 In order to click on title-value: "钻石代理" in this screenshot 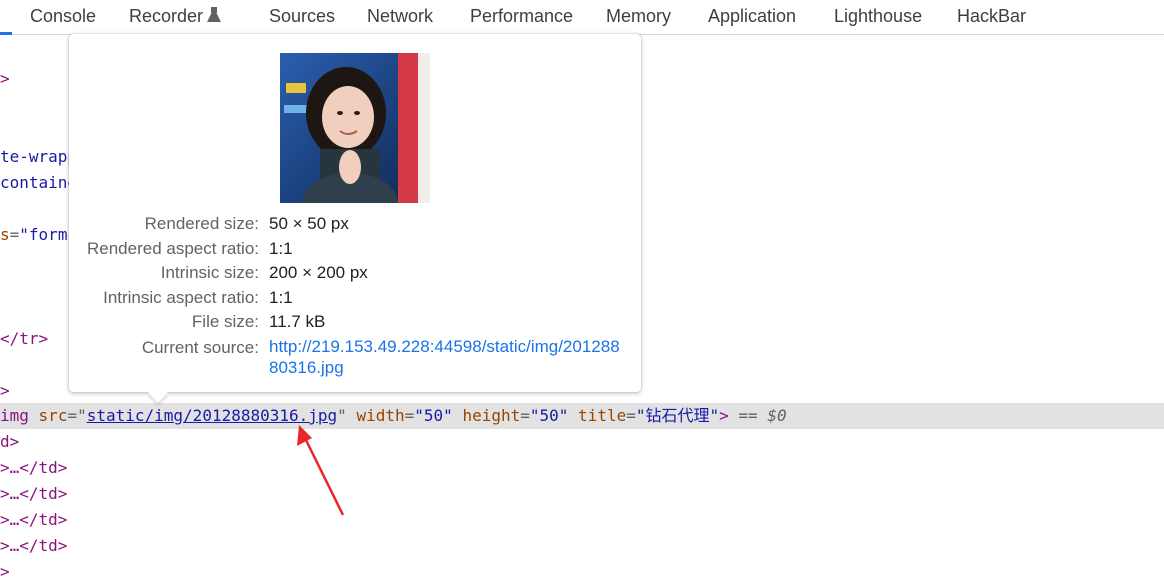, I will do `click(677, 415)`.